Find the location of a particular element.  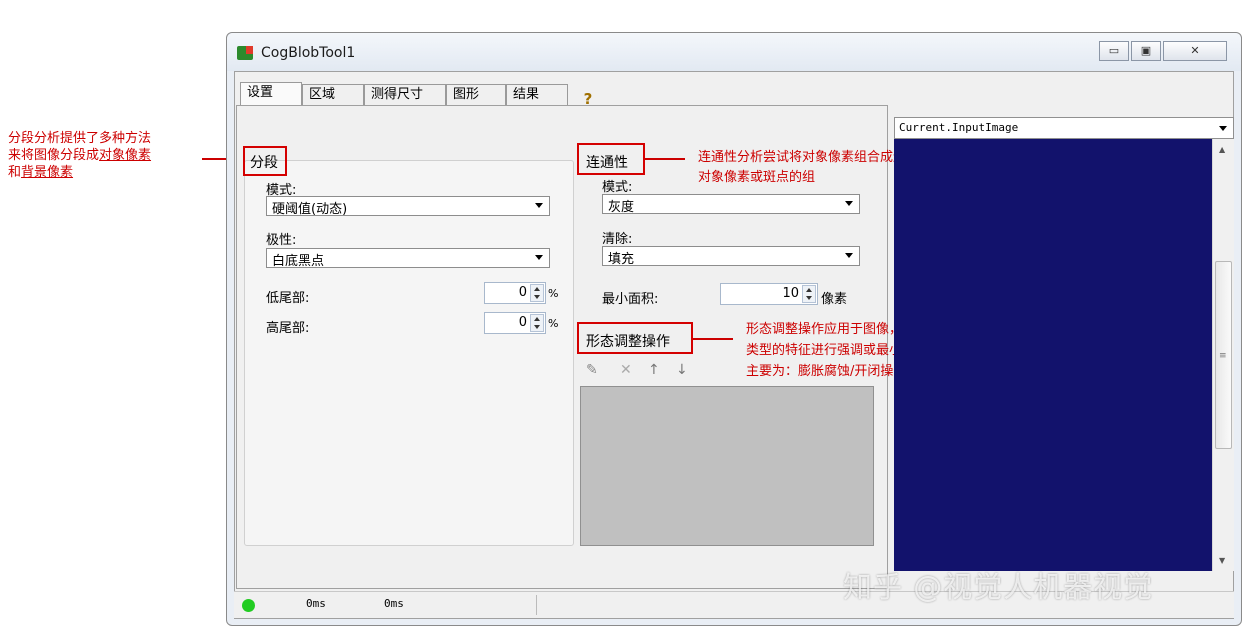

status-indicator is located at coordinates (248, 605).